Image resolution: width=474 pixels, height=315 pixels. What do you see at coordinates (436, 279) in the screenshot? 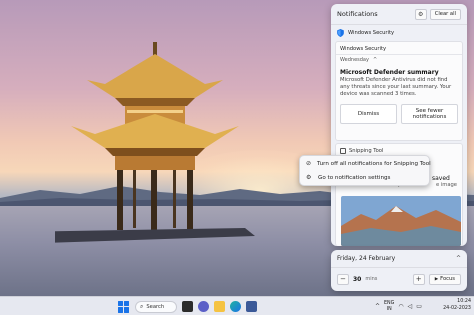
I see `play-icon: ▶` at bounding box center [436, 279].